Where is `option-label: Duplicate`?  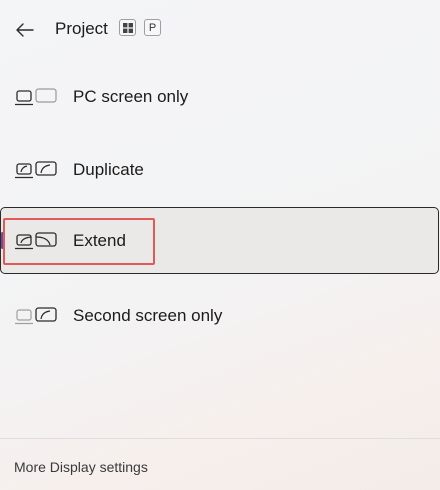
option-label: Duplicate is located at coordinates (108, 169).